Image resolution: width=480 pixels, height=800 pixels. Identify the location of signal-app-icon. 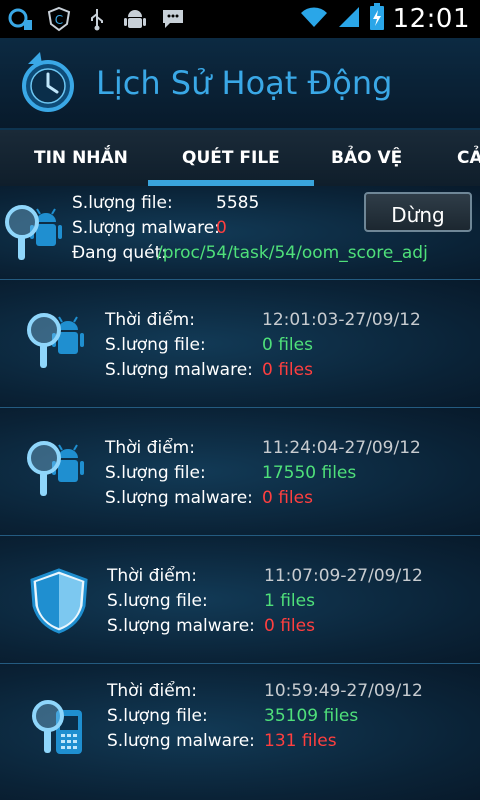
(21, 19).